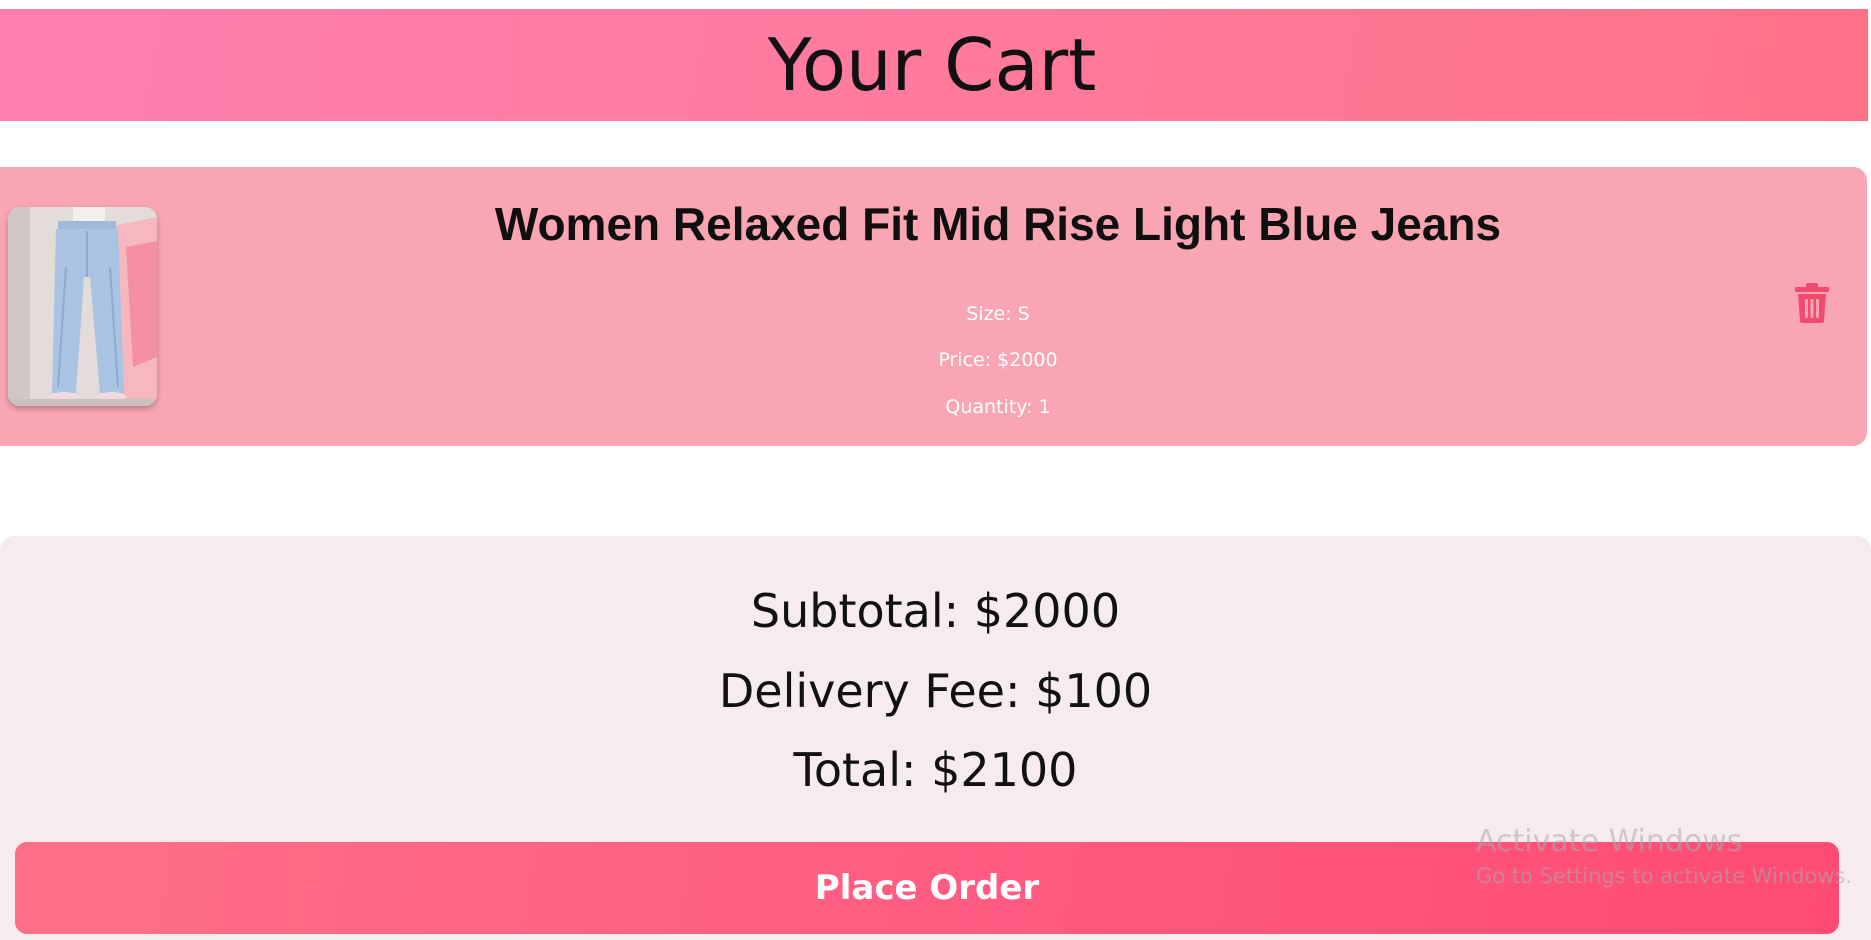 The height and width of the screenshot is (940, 1871). Describe the element at coordinates (998, 360) in the screenshot. I see `product-price: Price: $2000` at that location.